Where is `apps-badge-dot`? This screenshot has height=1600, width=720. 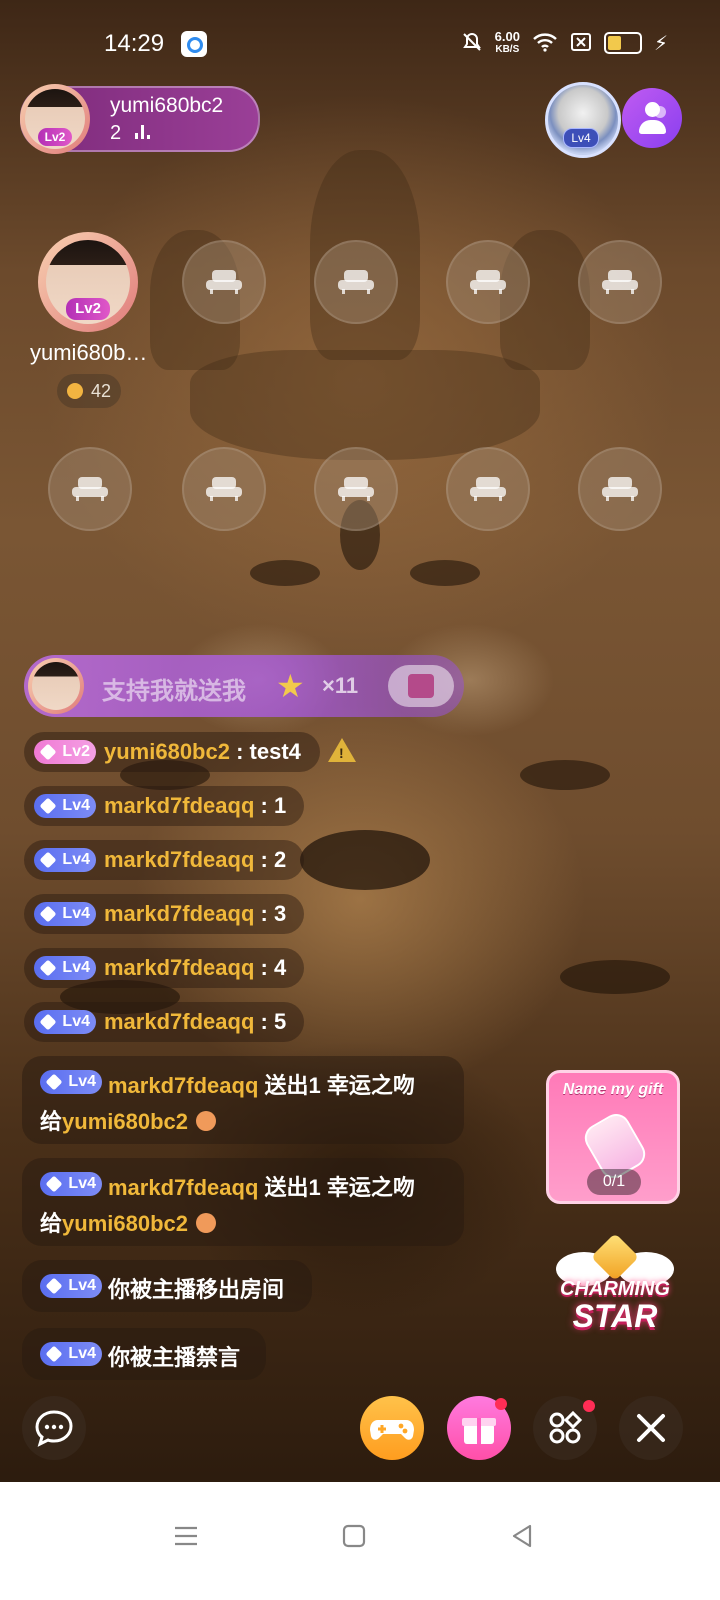 apps-badge-dot is located at coordinates (589, 1406).